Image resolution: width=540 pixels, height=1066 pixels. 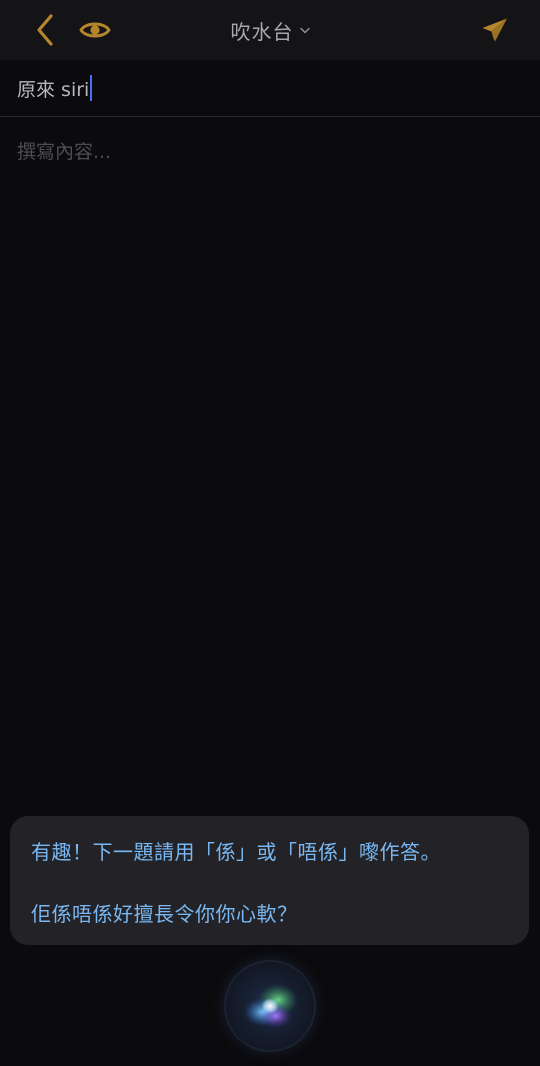 I want to click on eye-icon, so click(x=95, y=30).